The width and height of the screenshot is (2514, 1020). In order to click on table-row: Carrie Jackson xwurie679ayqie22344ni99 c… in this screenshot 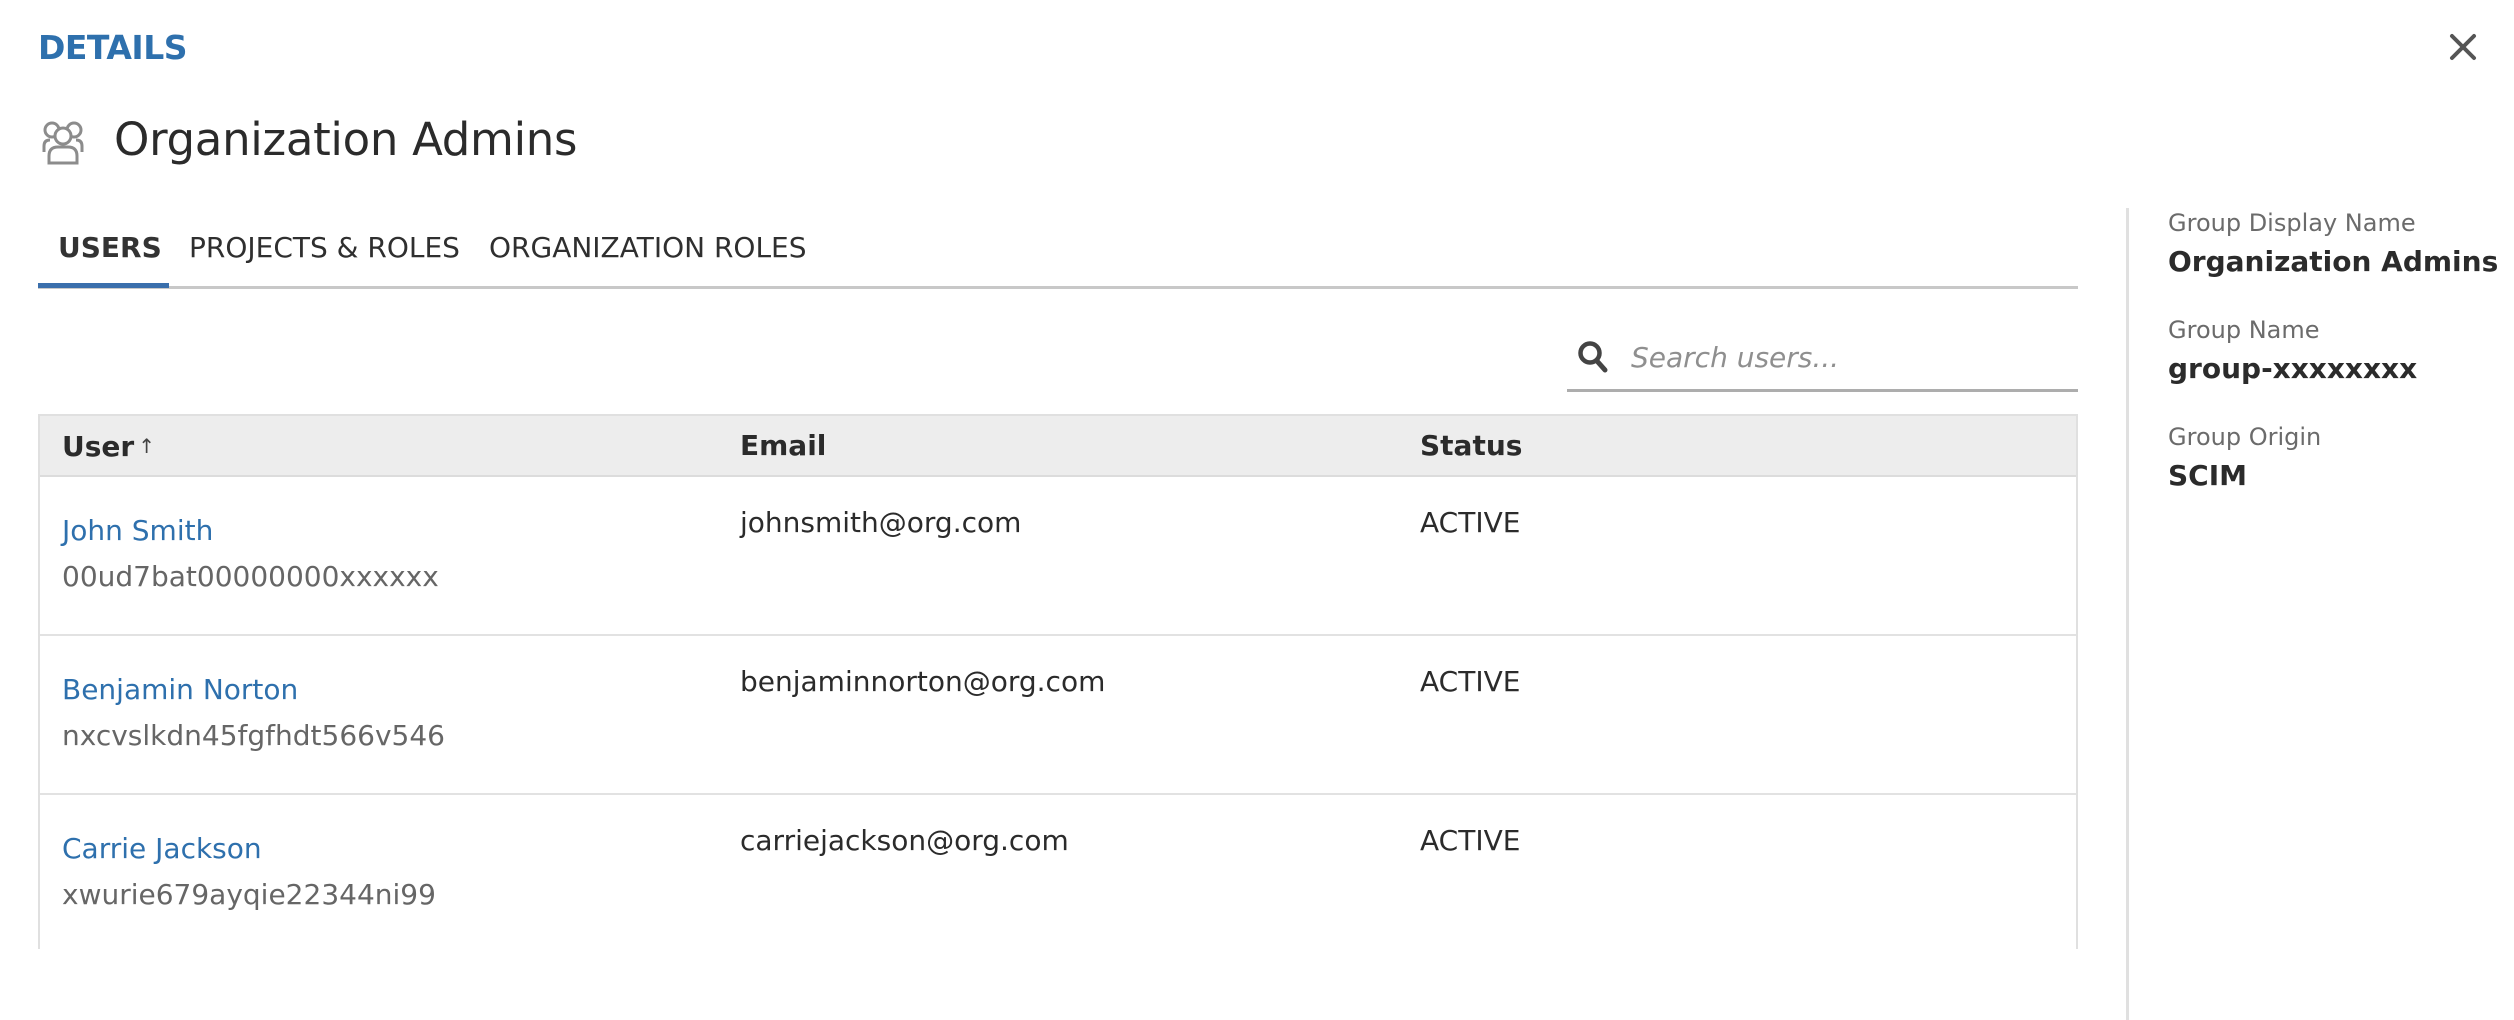, I will do `click(1058, 873)`.